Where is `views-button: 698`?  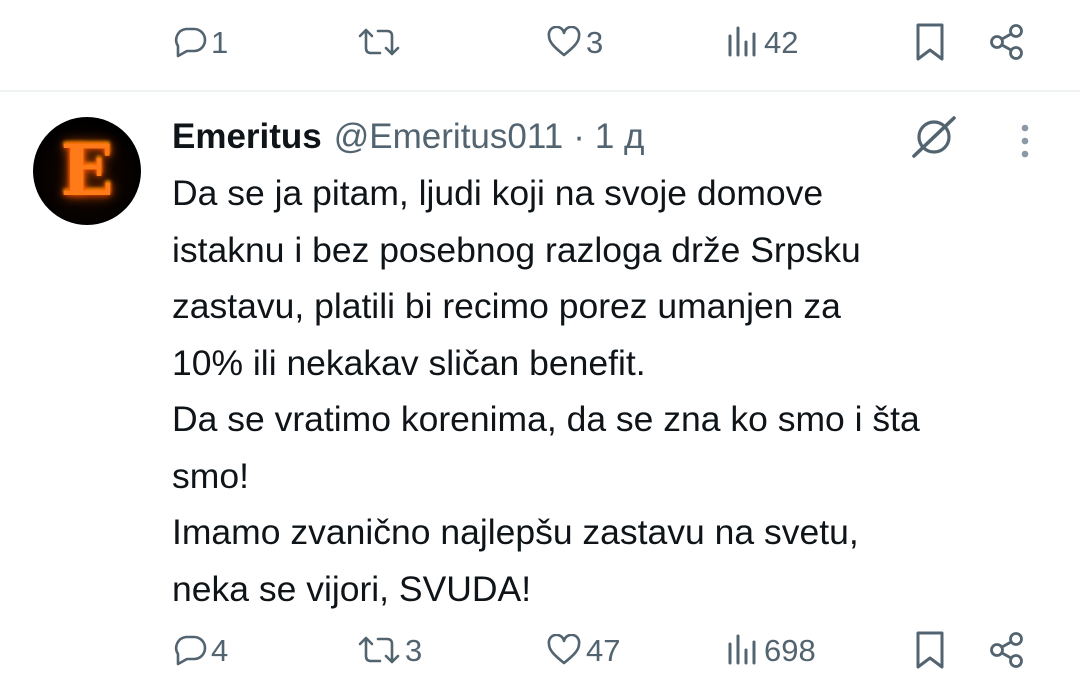
views-button: 698 is located at coordinates (771, 650).